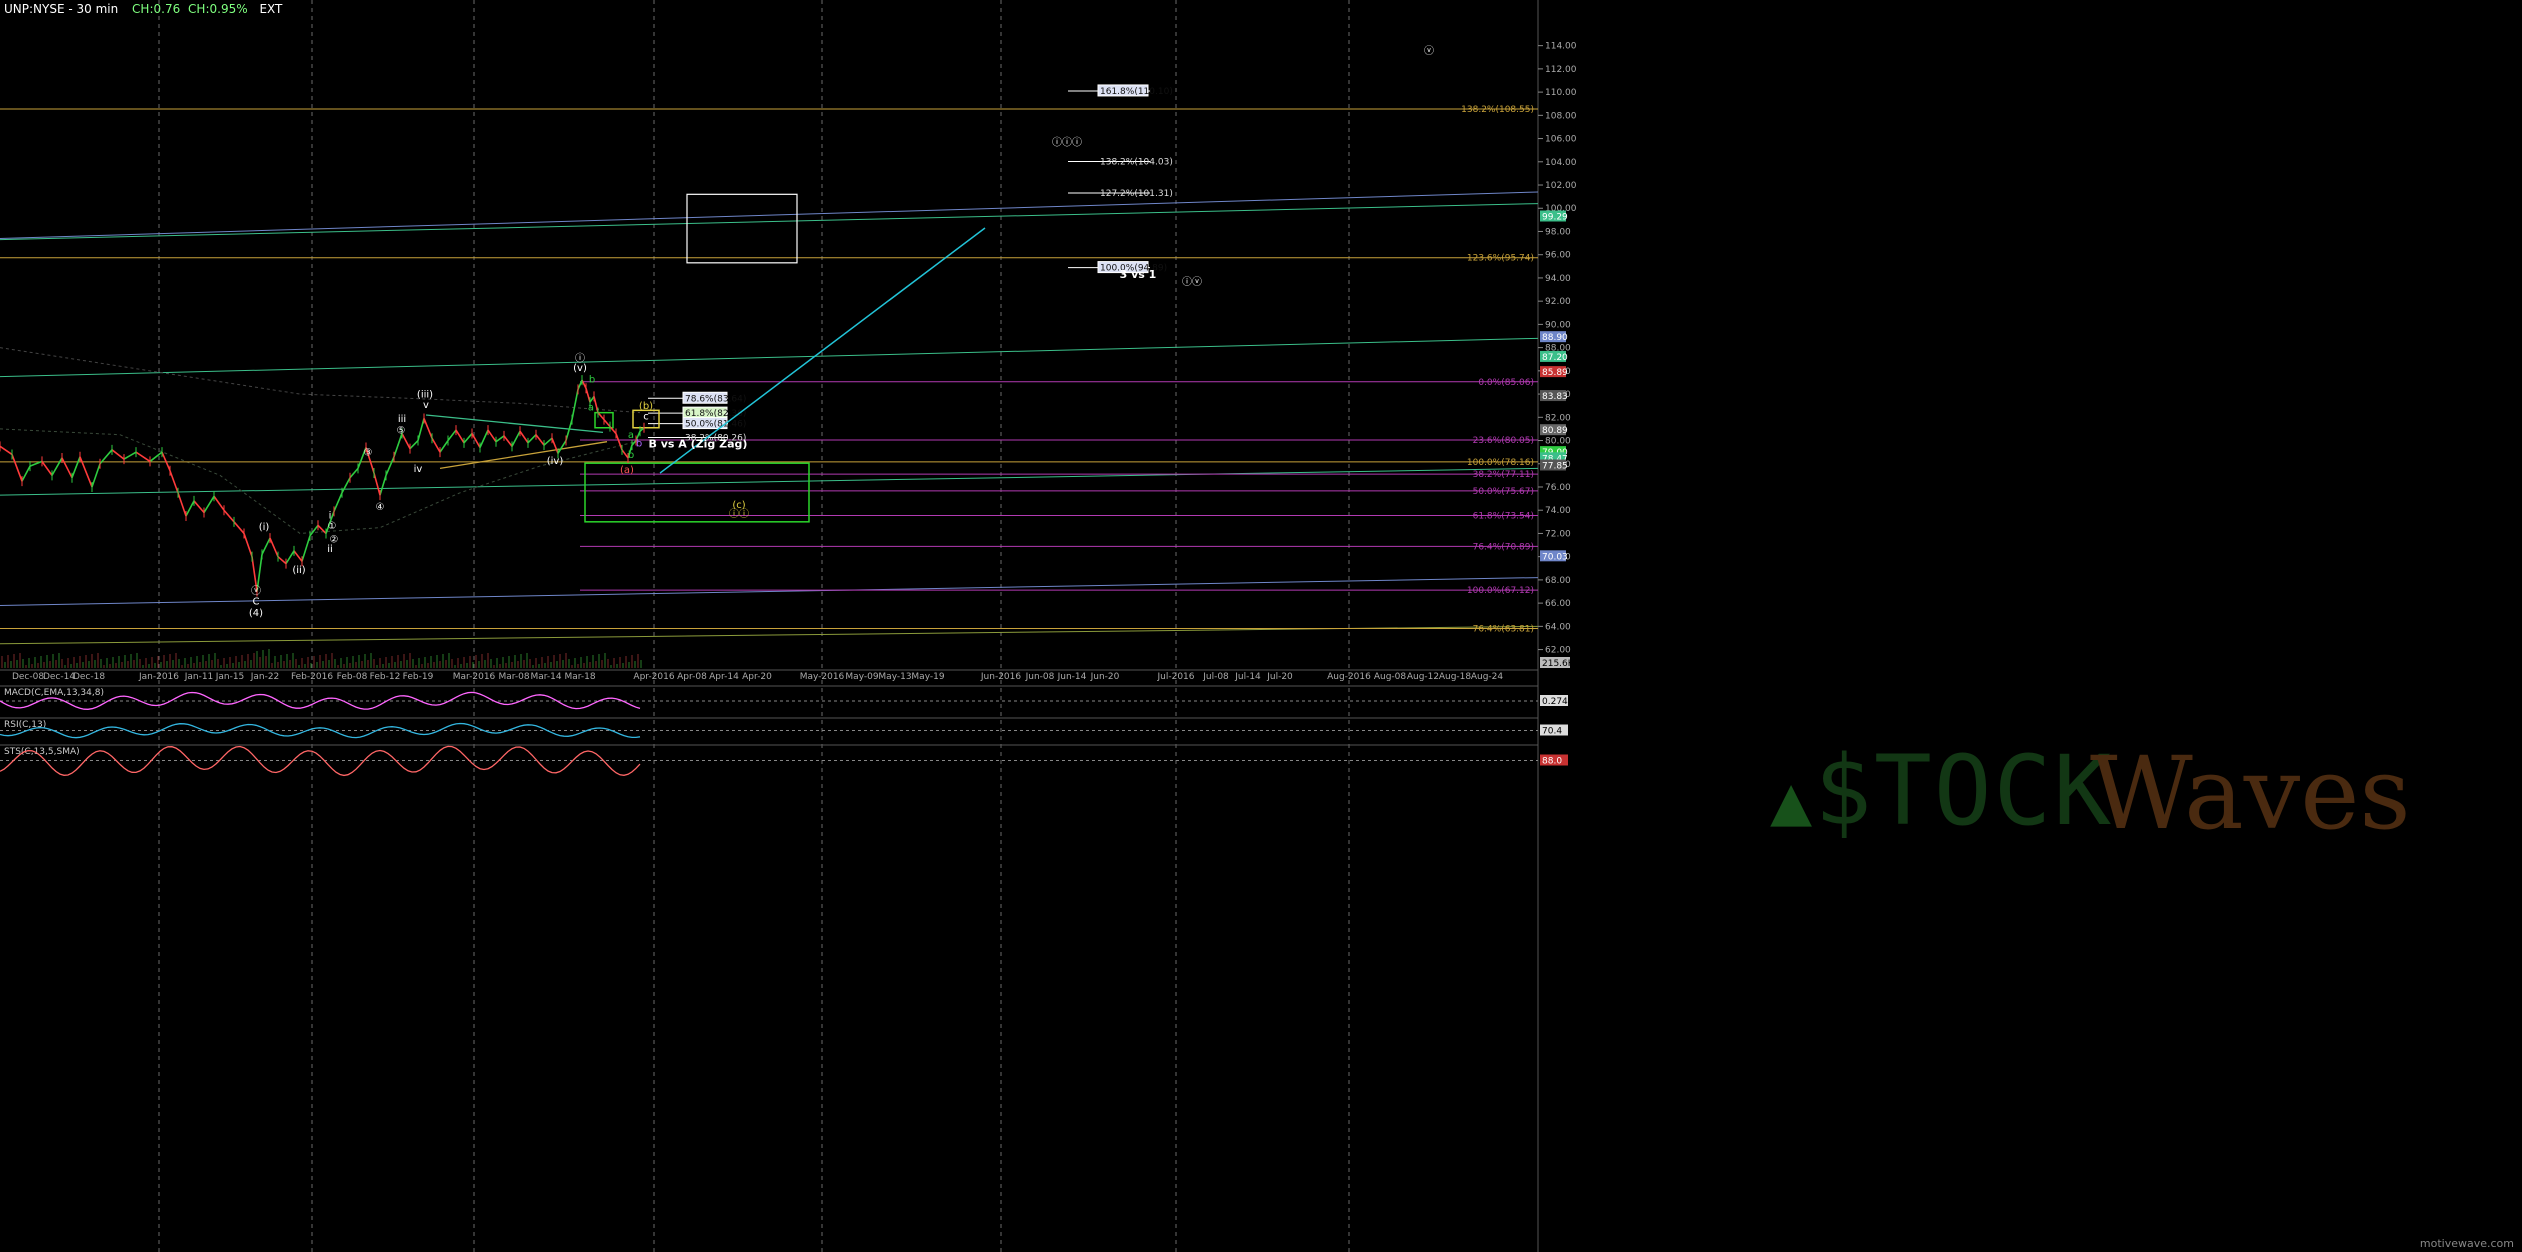 The height and width of the screenshot is (1252, 2522). What do you see at coordinates (1503, 630) in the screenshot?
I see `fib-right-label: 76.4%(63.81)` at bounding box center [1503, 630].